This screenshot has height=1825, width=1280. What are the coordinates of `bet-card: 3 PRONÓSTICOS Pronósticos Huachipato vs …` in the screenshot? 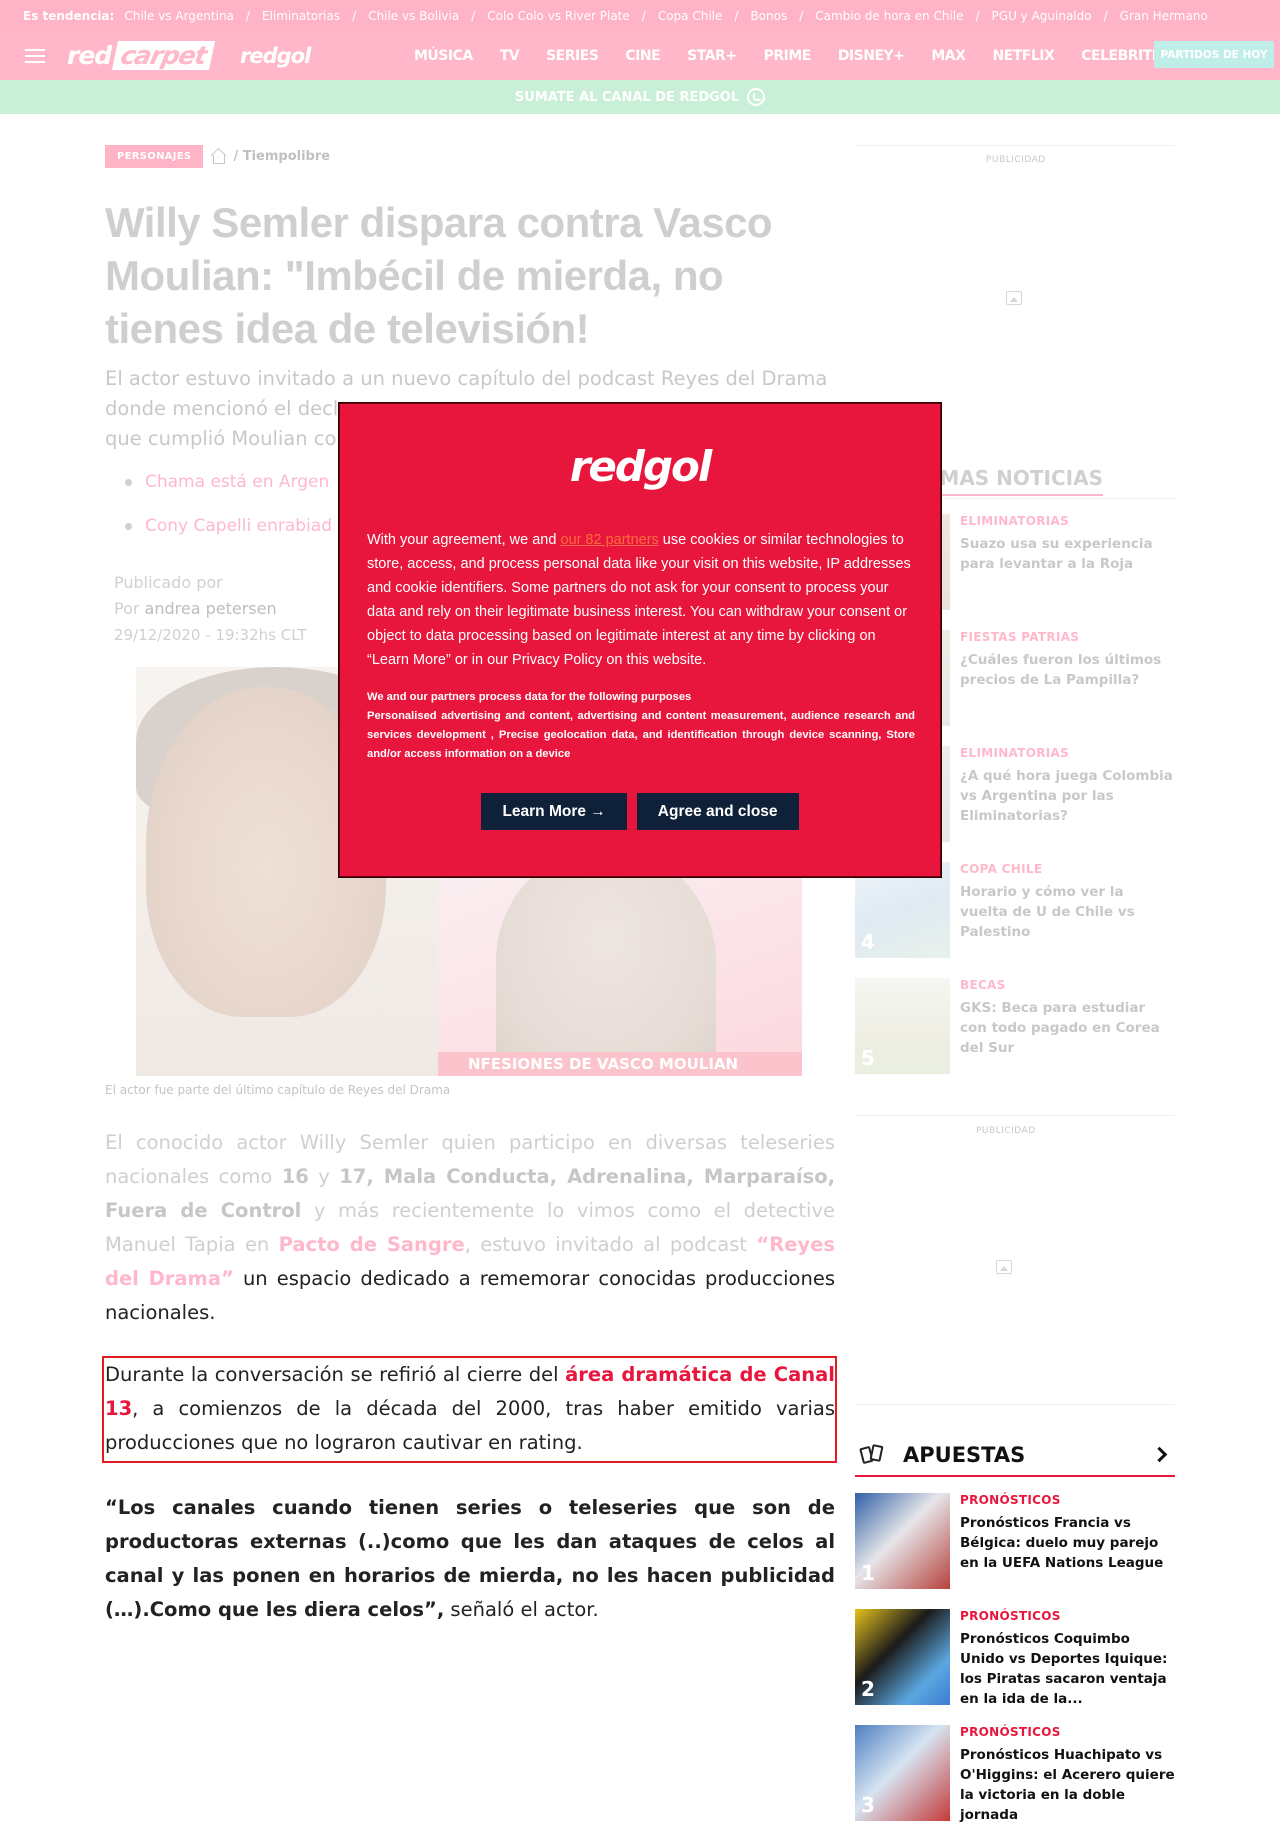 It's located at (1015, 1774).